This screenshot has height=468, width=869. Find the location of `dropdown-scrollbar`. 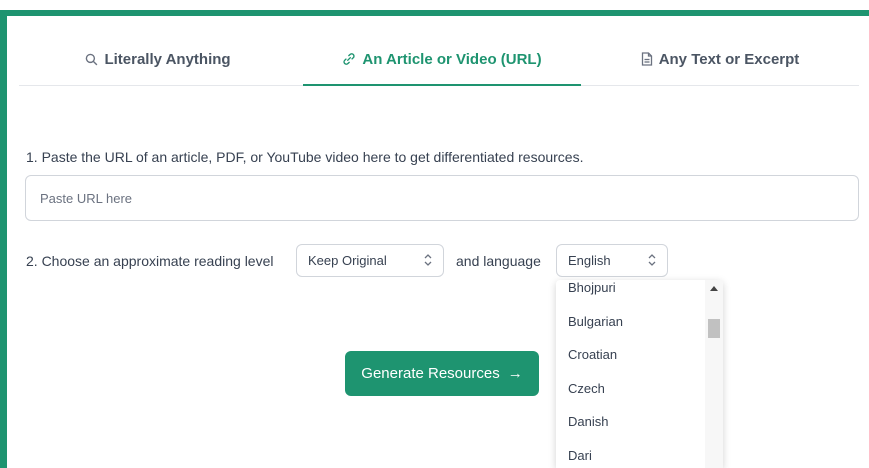

dropdown-scrollbar is located at coordinates (714, 374).